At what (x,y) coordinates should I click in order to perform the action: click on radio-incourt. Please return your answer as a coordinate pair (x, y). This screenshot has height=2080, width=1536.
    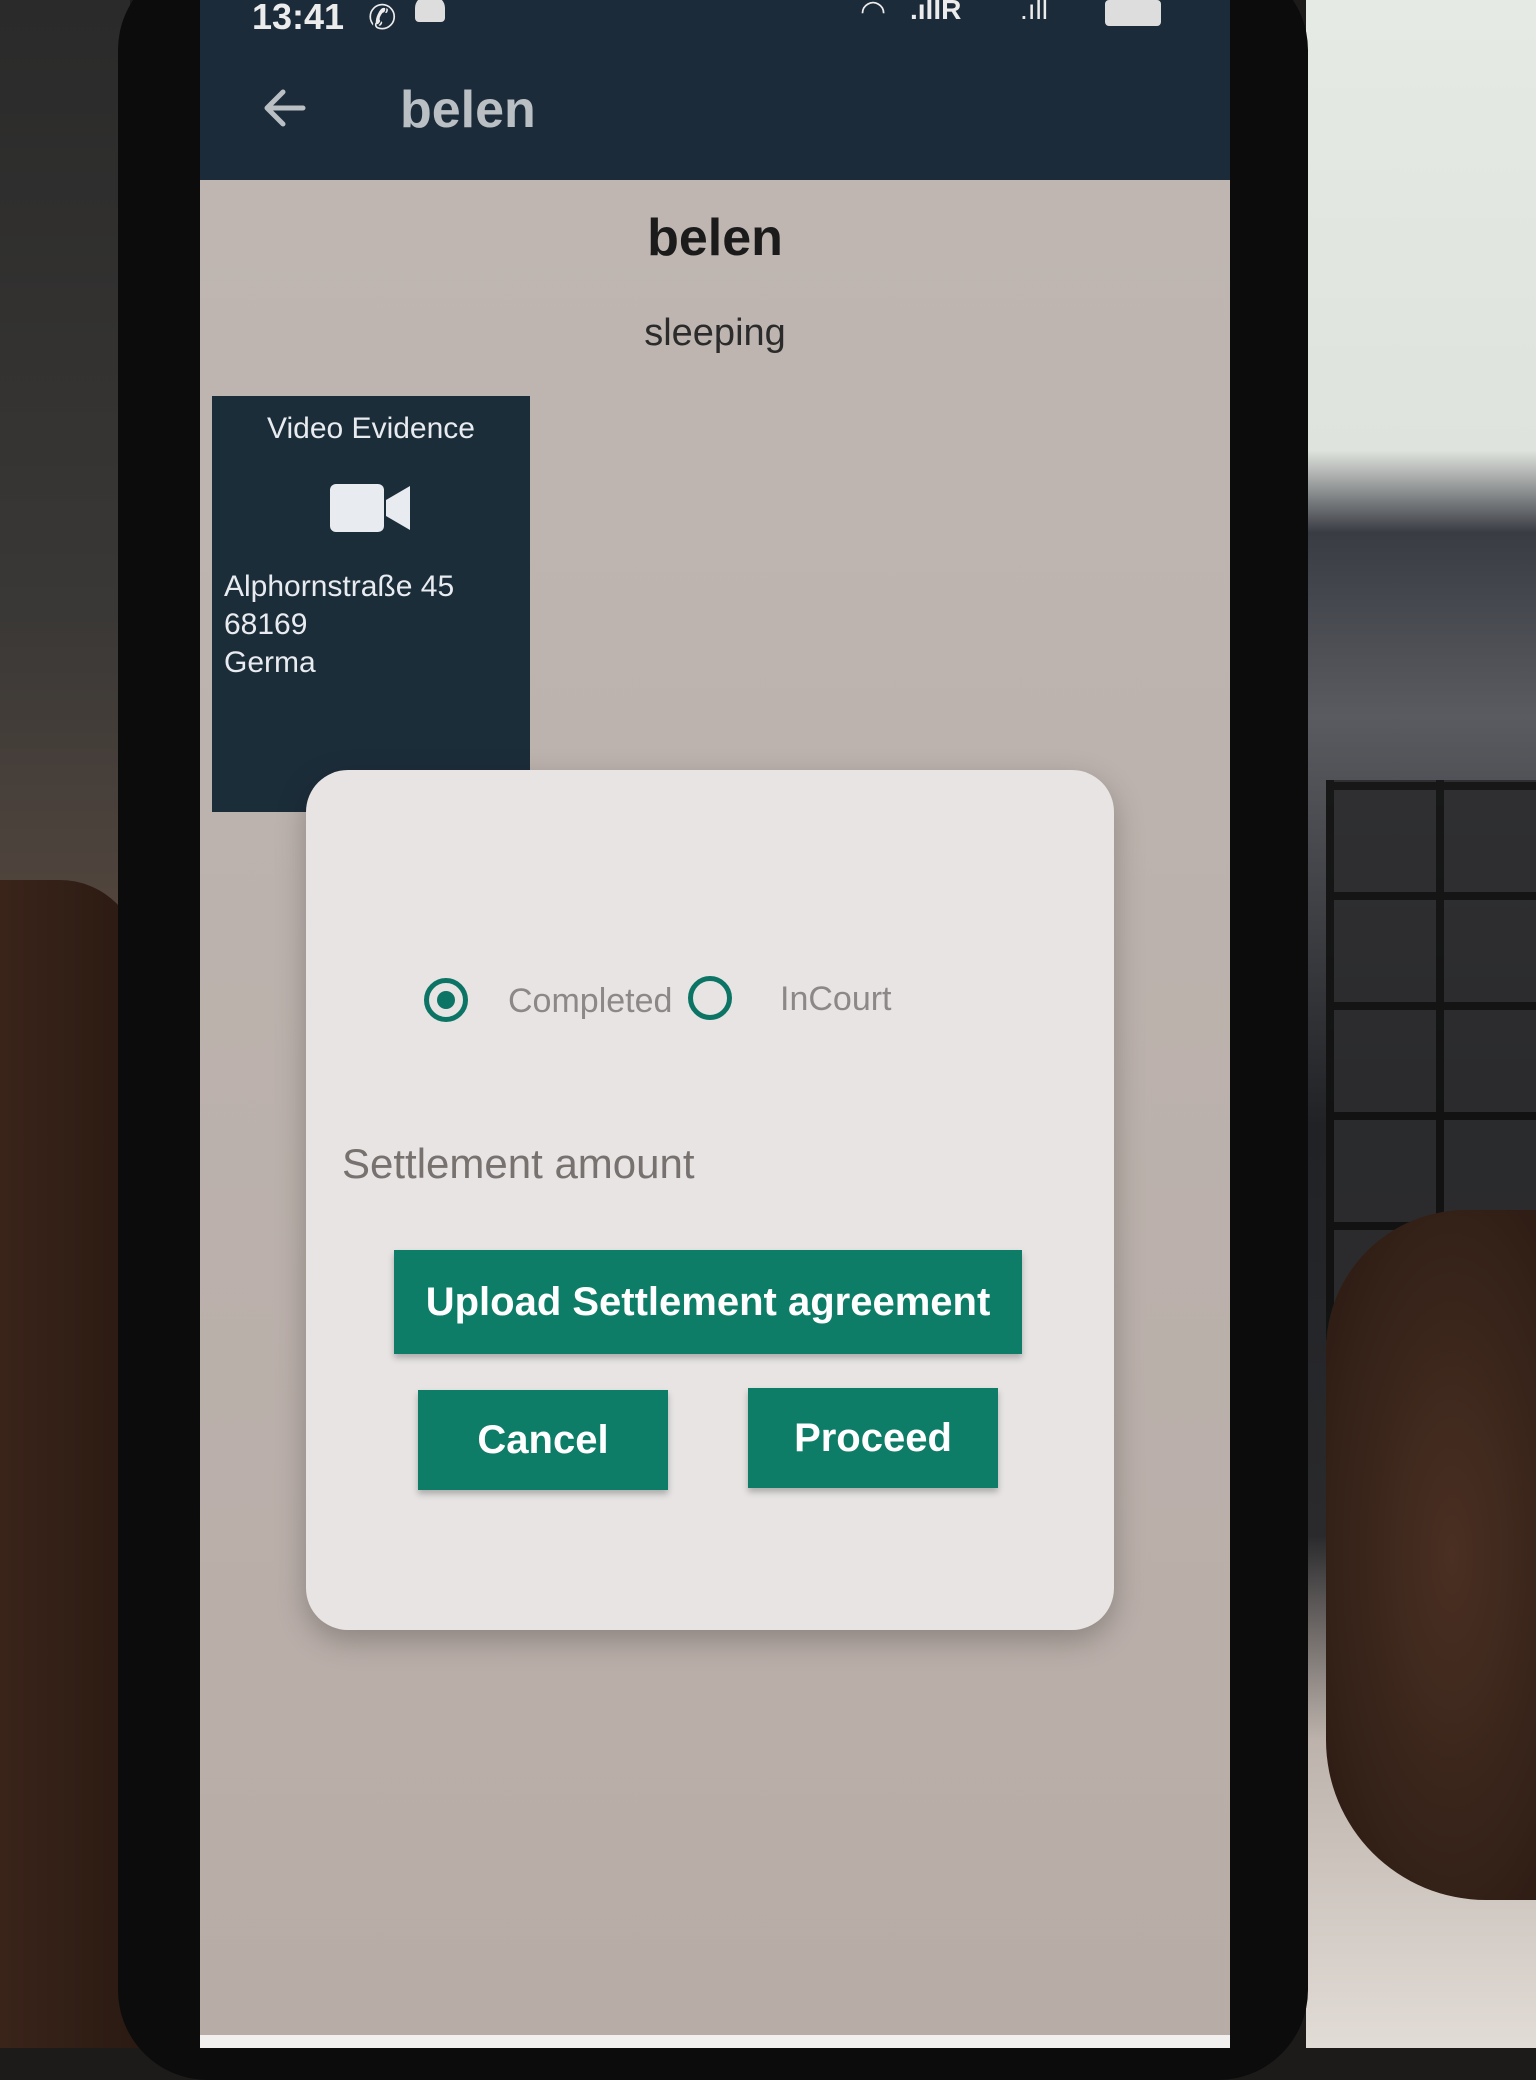
    Looking at the image, I should click on (710, 998).